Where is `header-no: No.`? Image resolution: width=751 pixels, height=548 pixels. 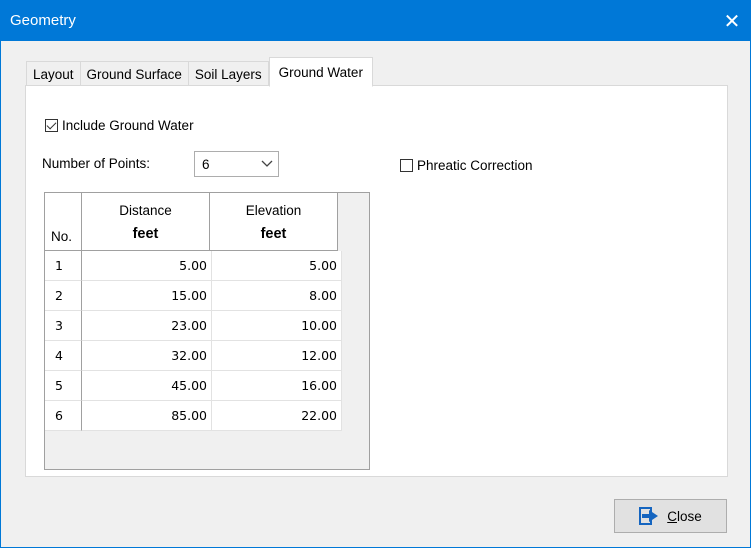
header-no: No. is located at coordinates (63, 222).